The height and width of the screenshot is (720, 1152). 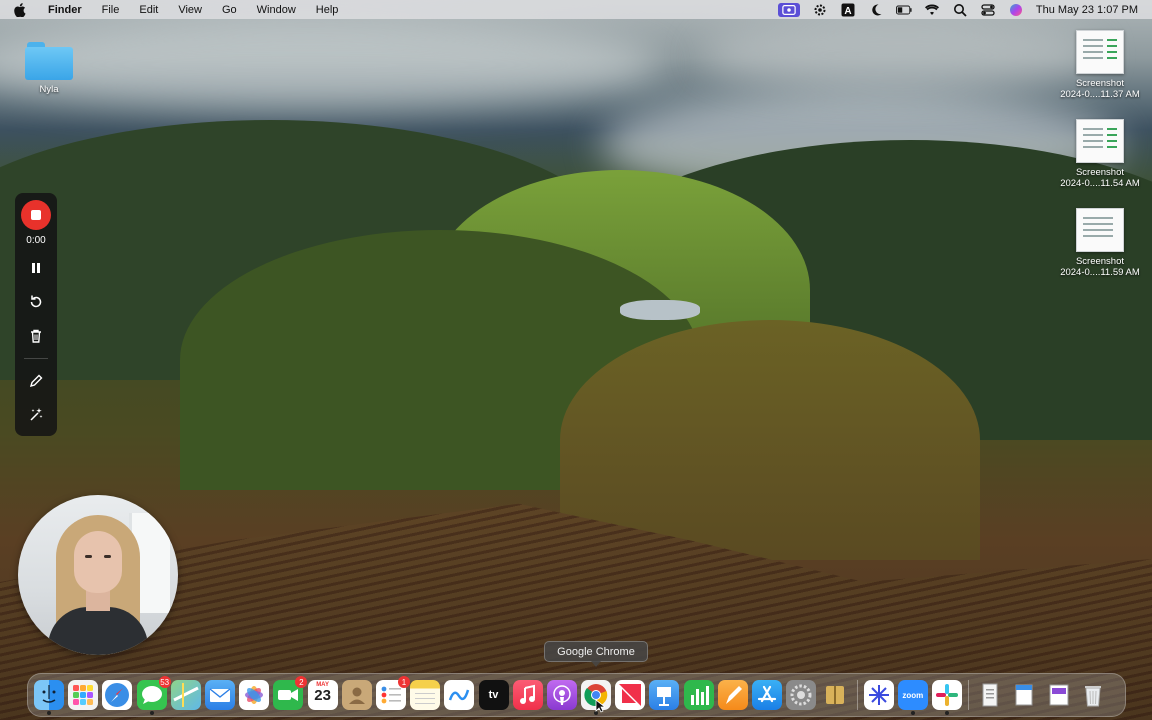 I want to click on apple-menu-icon, so click(x=21, y=9).